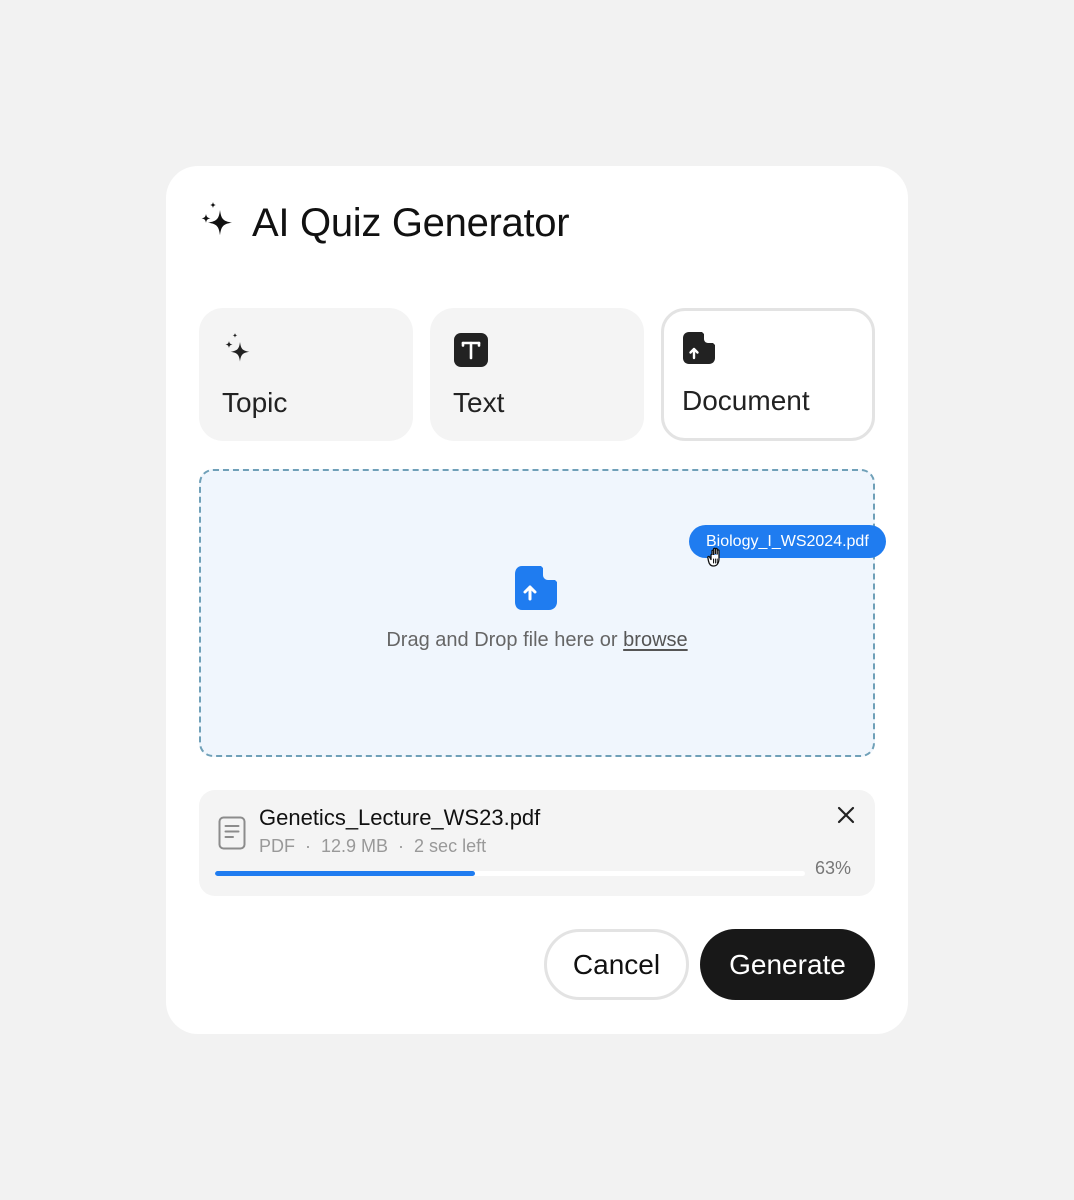 The height and width of the screenshot is (1200, 1074). I want to click on dropzone-prompt: Drag and Drop file here or browse, so click(537, 640).